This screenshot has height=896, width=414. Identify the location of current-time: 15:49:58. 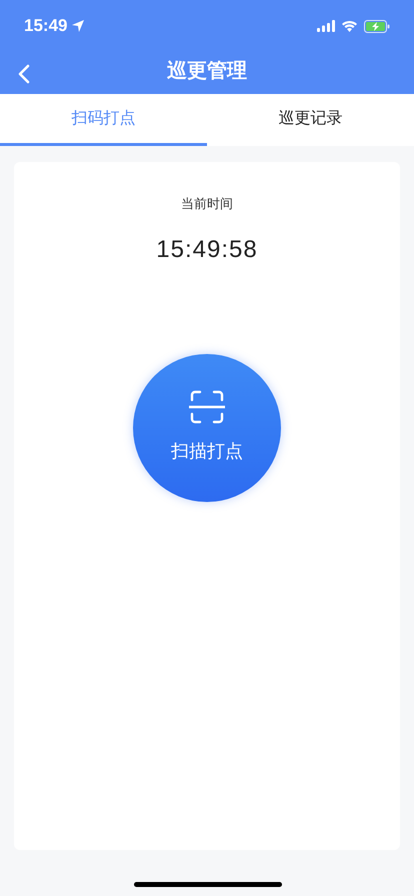
(207, 249).